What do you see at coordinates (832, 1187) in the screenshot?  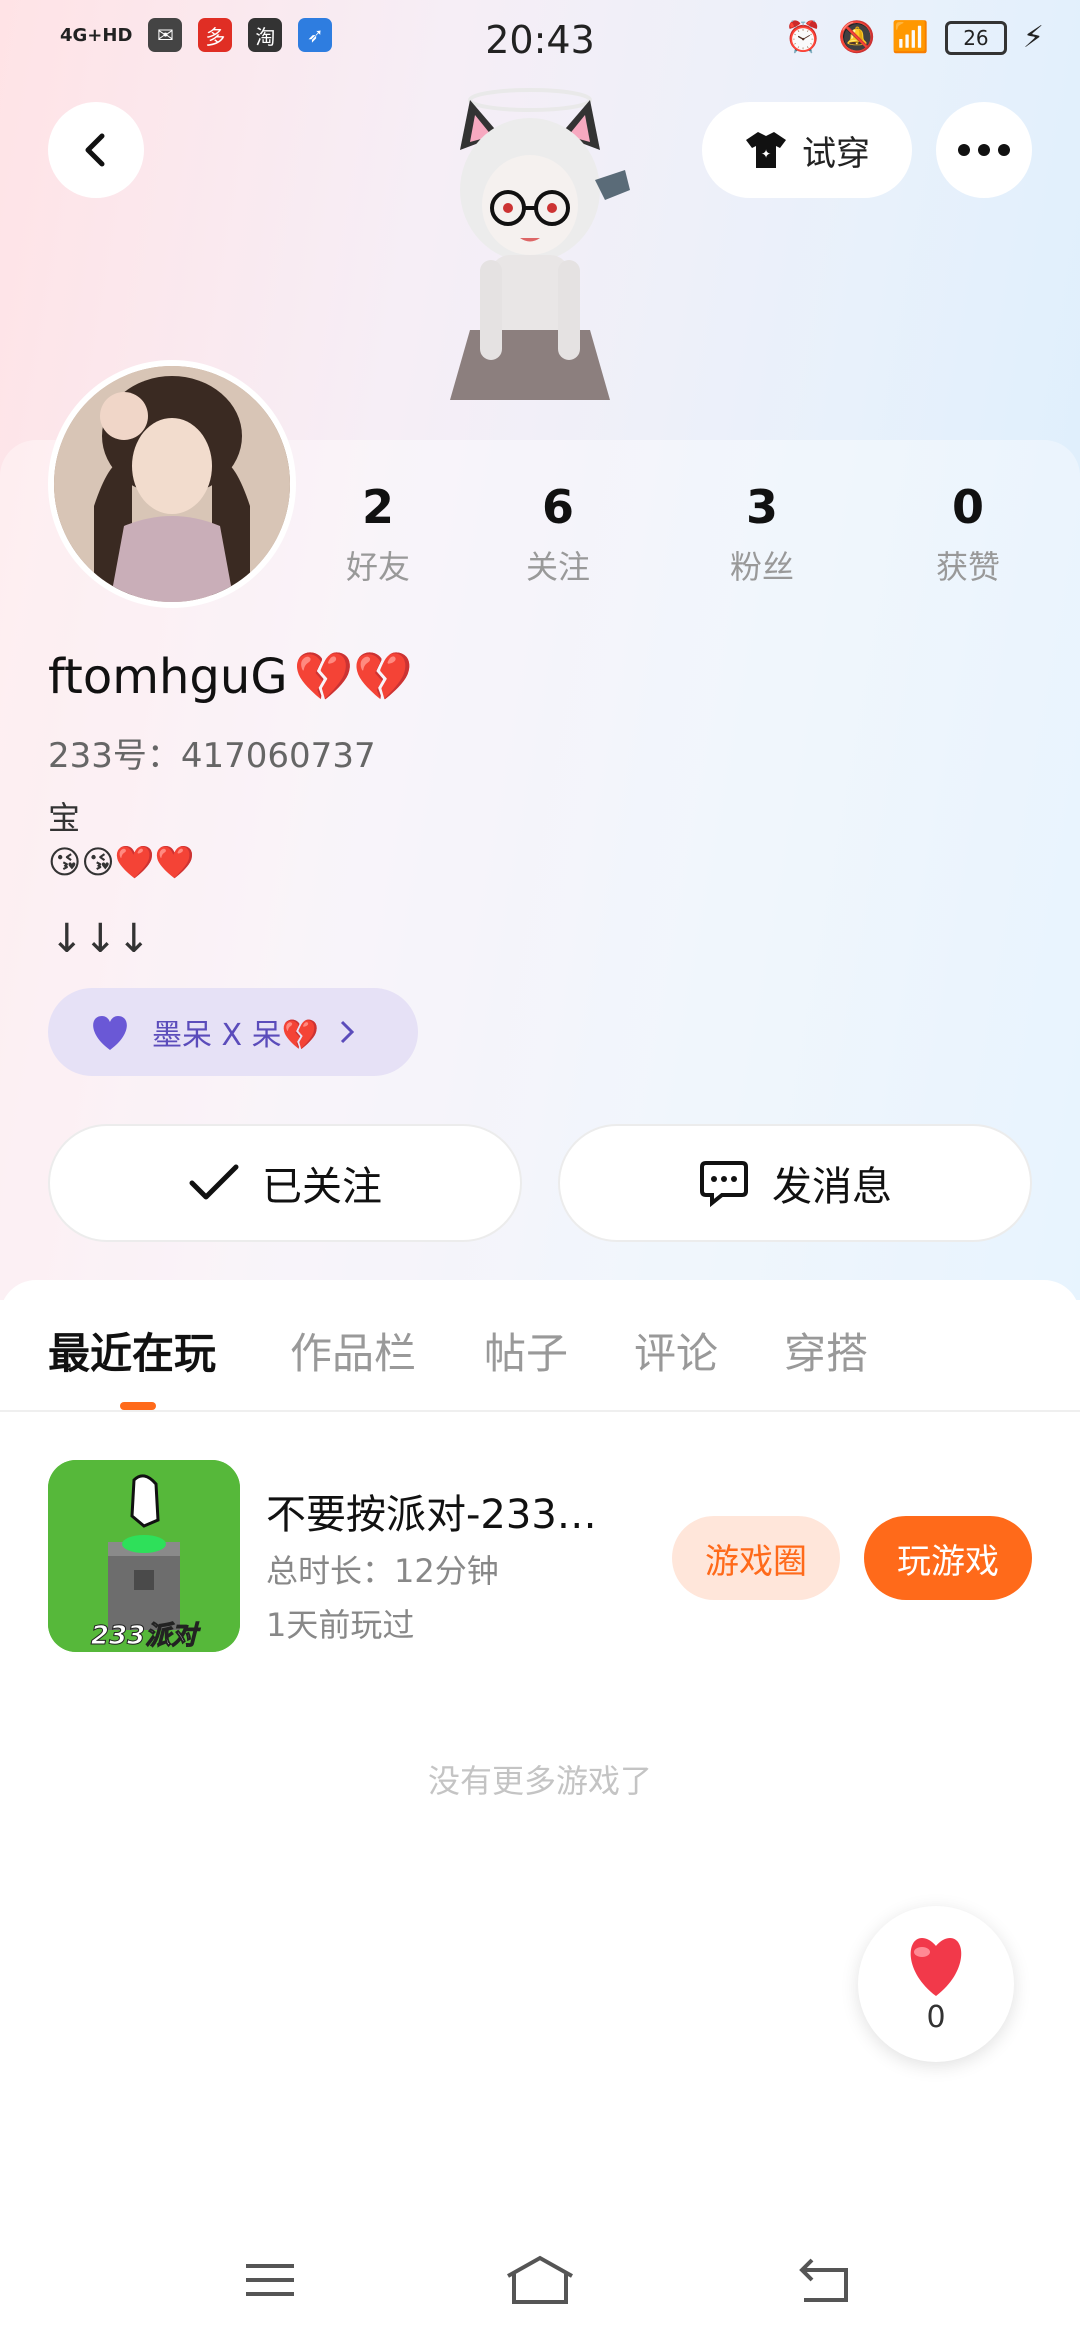 I see `message-label: 发消息` at bounding box center [832, 1187].